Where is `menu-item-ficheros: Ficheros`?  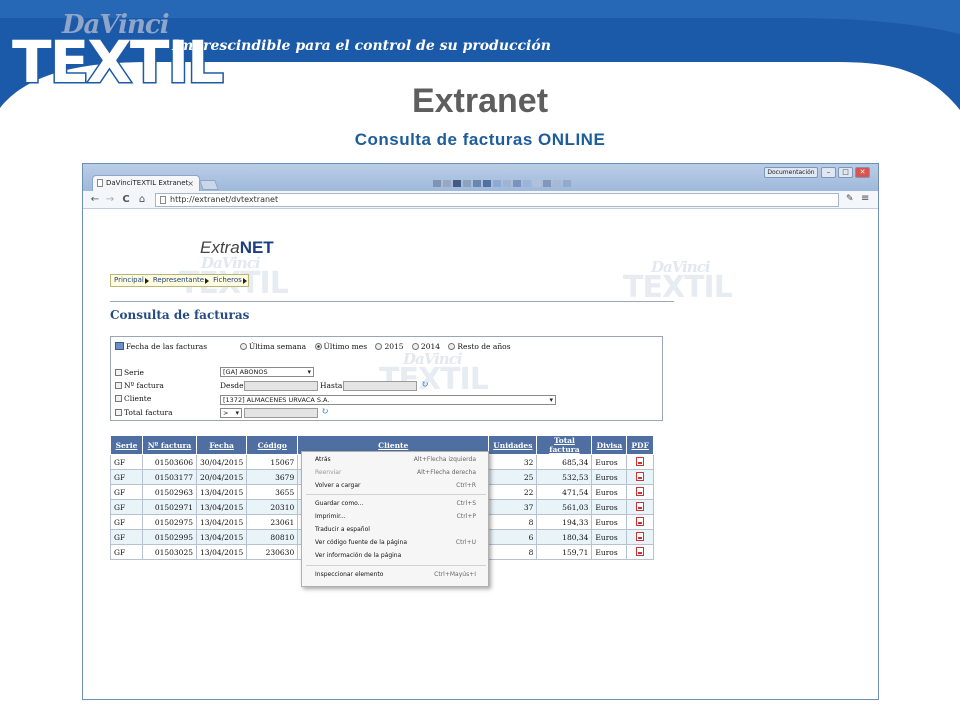 menu-item-ficheros: Ficheros is located at coordinates (229, 280).